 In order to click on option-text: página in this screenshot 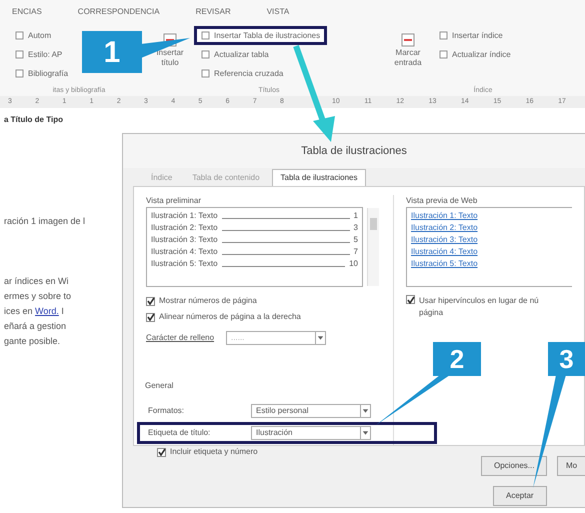, I will do `click(431, 313)`.